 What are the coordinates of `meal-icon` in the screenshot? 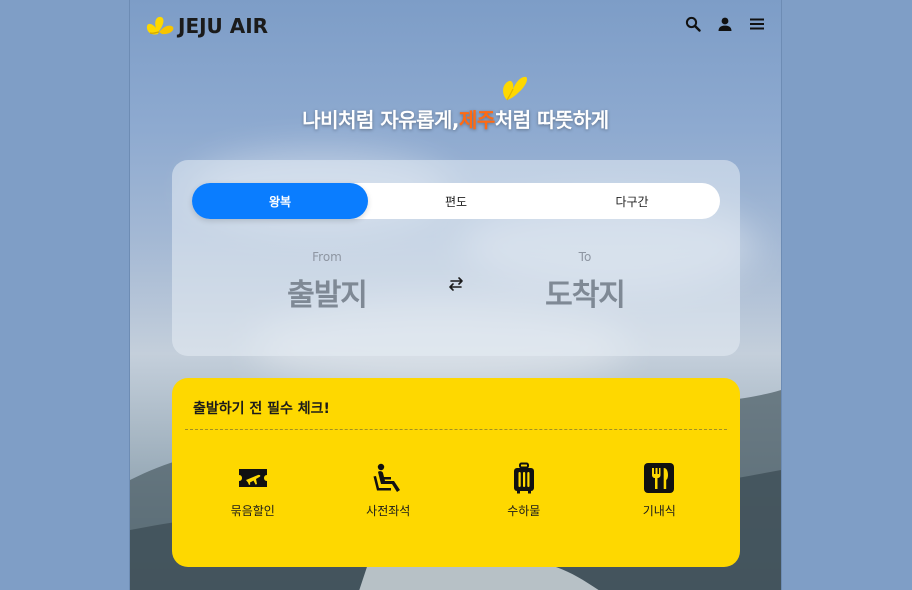 It's located at (659, 478).